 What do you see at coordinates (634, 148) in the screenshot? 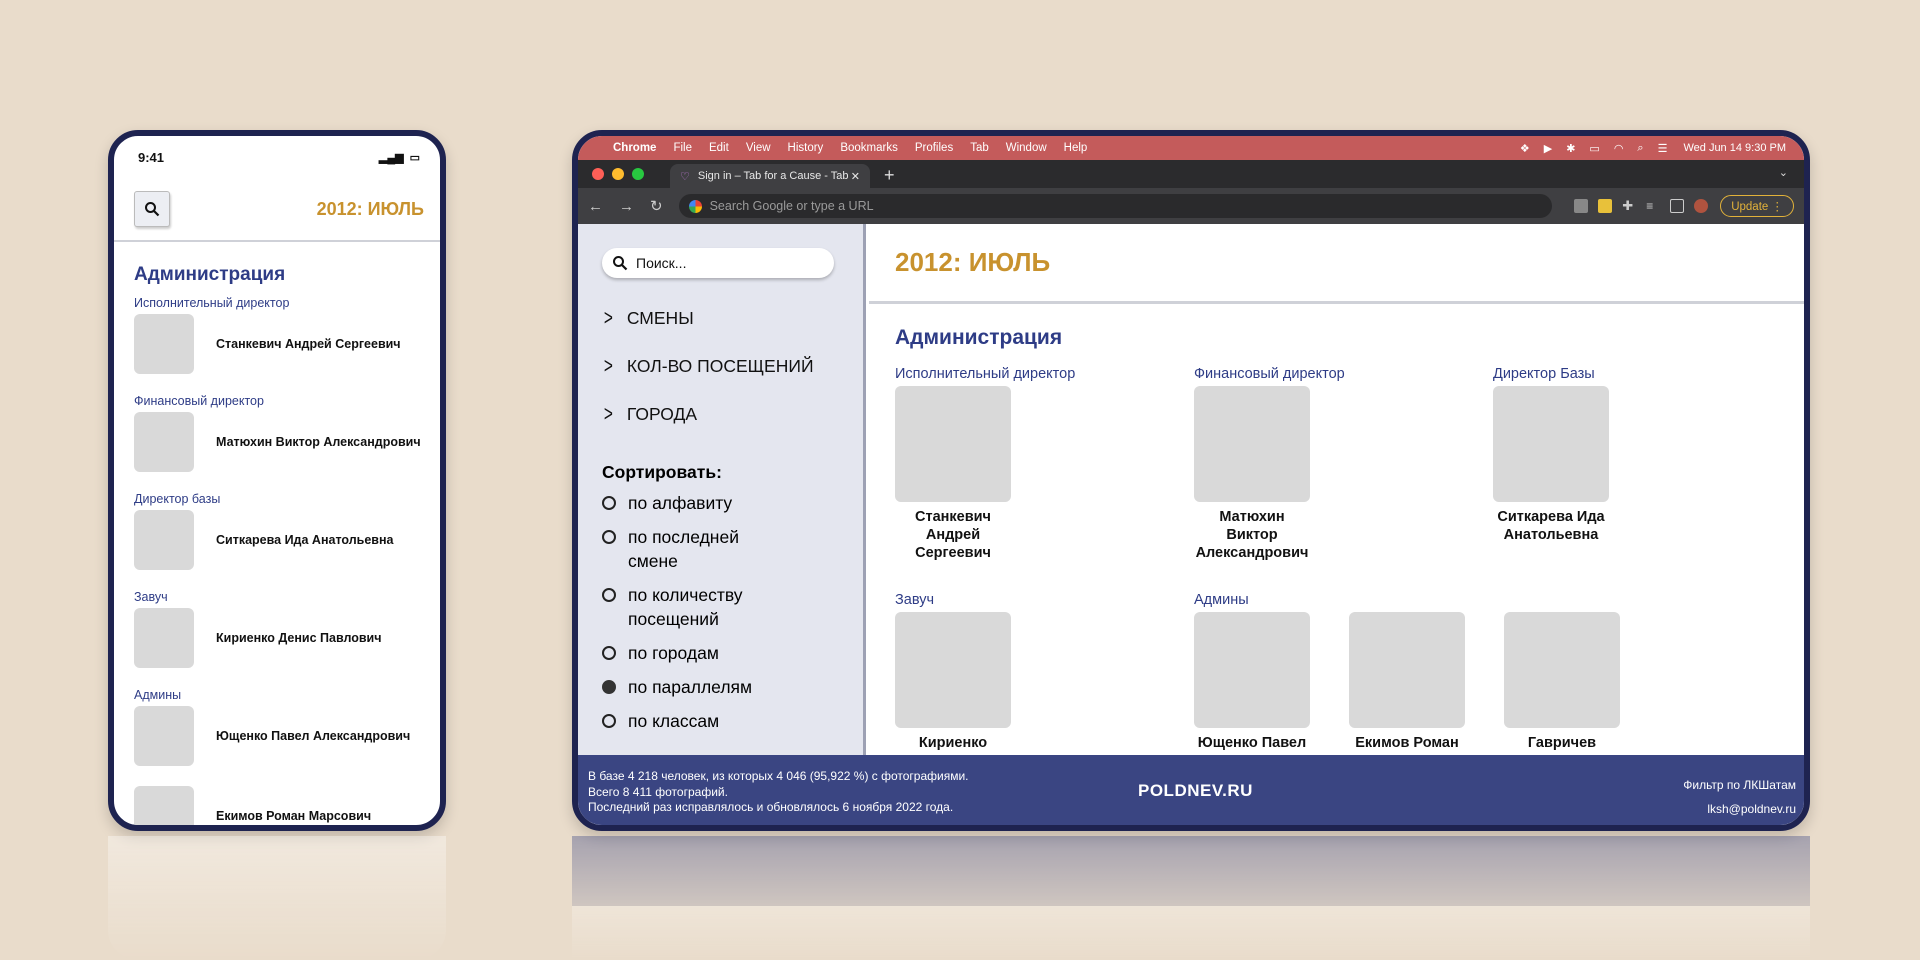
I see `menu-chrome: Chrome` at bounding box center [634, 148].